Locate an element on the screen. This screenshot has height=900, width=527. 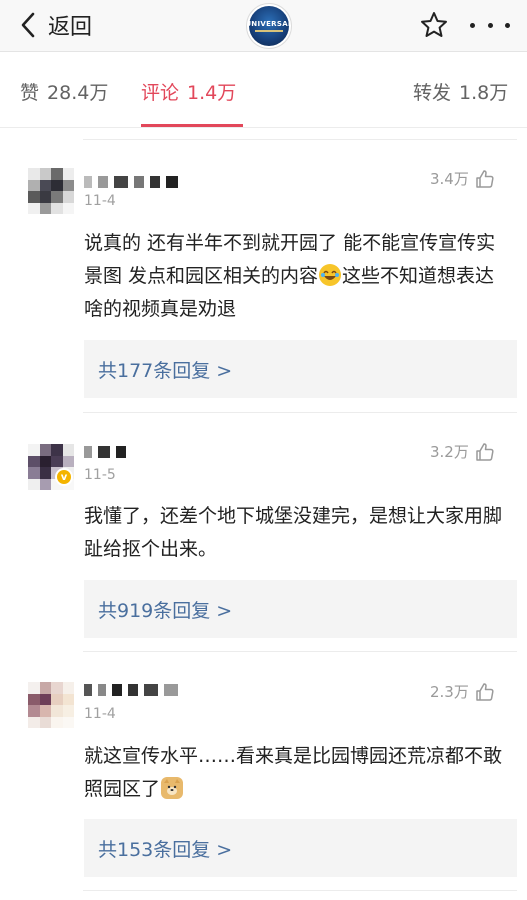
top-bar: 返回 UNIVERSAL is located at coordinates (263, 26).